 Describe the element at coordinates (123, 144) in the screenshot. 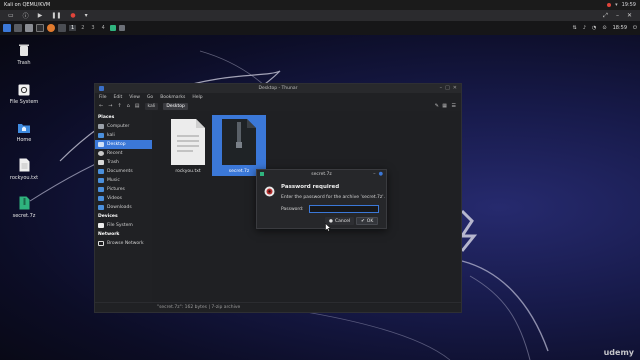

I see `sidebar-item-desktop: Desktop` at that location.